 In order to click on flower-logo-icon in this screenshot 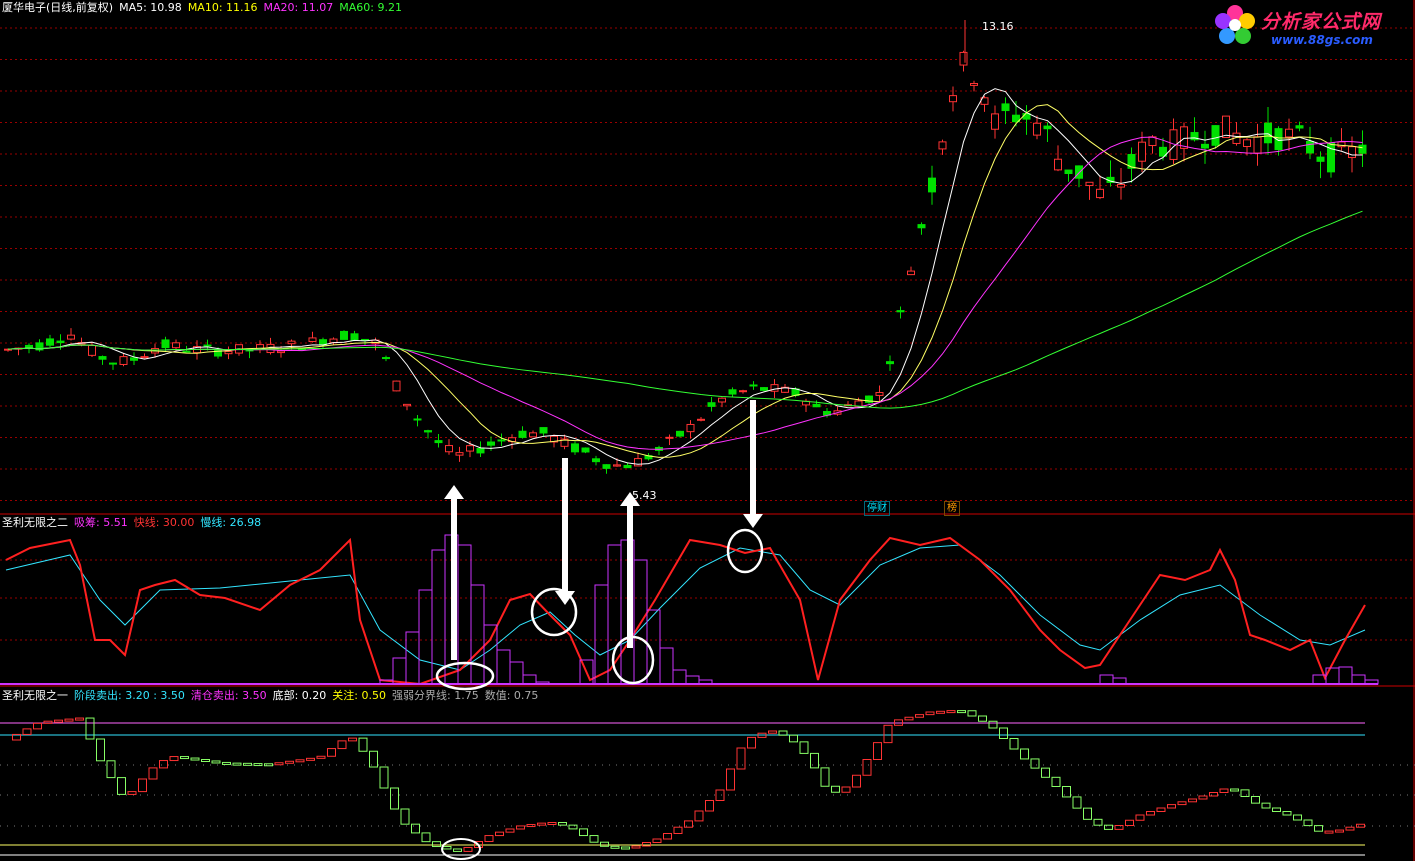, I will do `click(1235, 24)`.